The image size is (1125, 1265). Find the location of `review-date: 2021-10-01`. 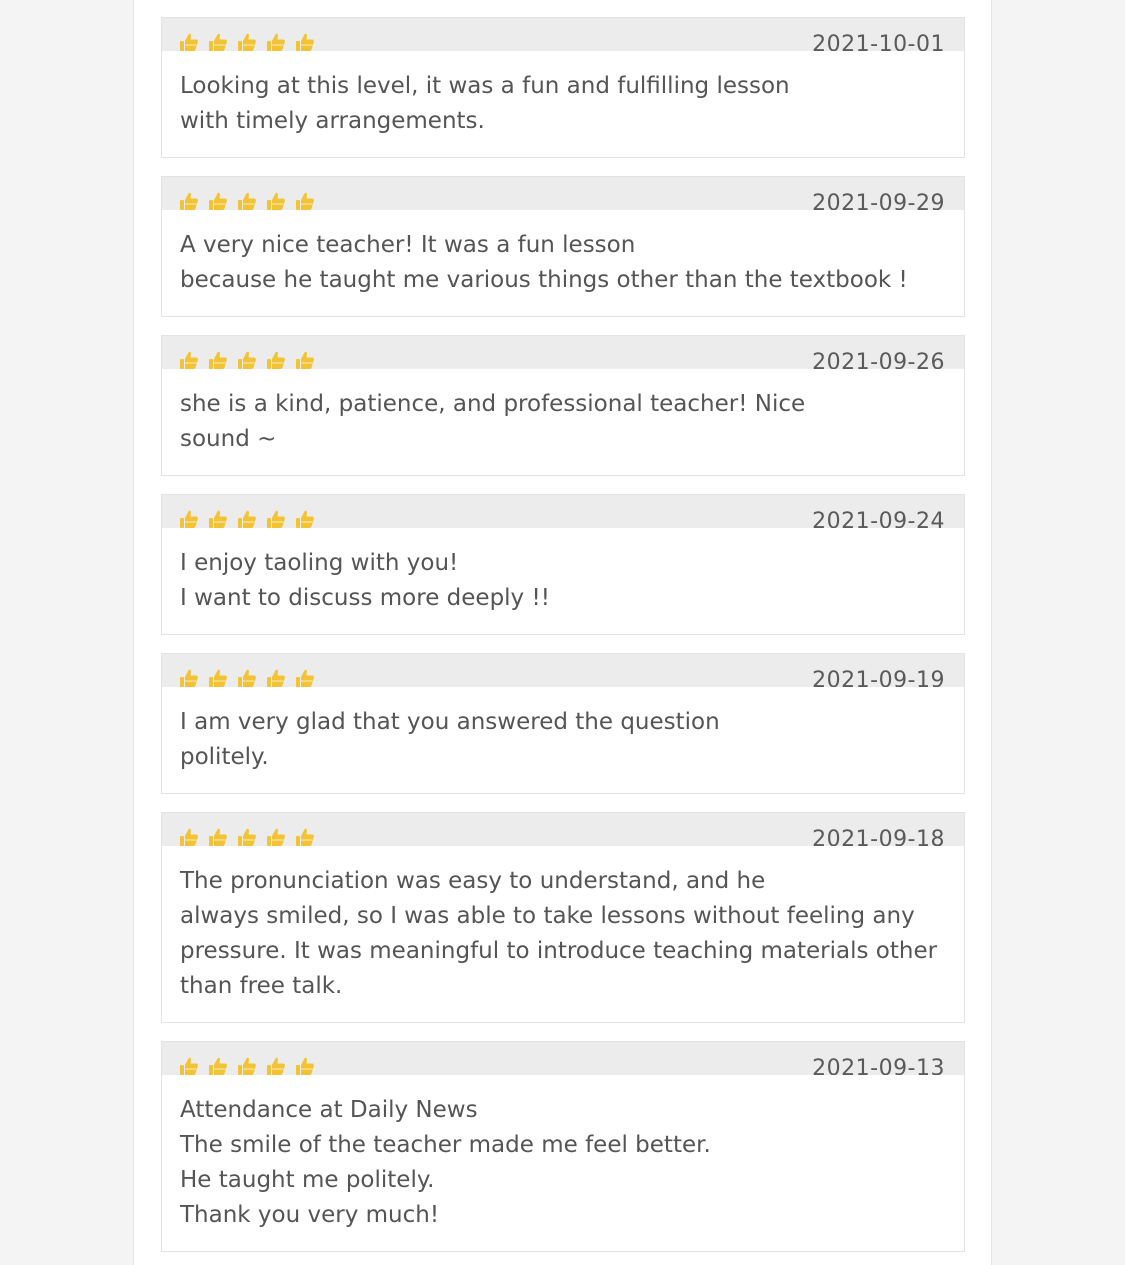

review-date: 2021-10-01 is located at coordinates (878, 41).